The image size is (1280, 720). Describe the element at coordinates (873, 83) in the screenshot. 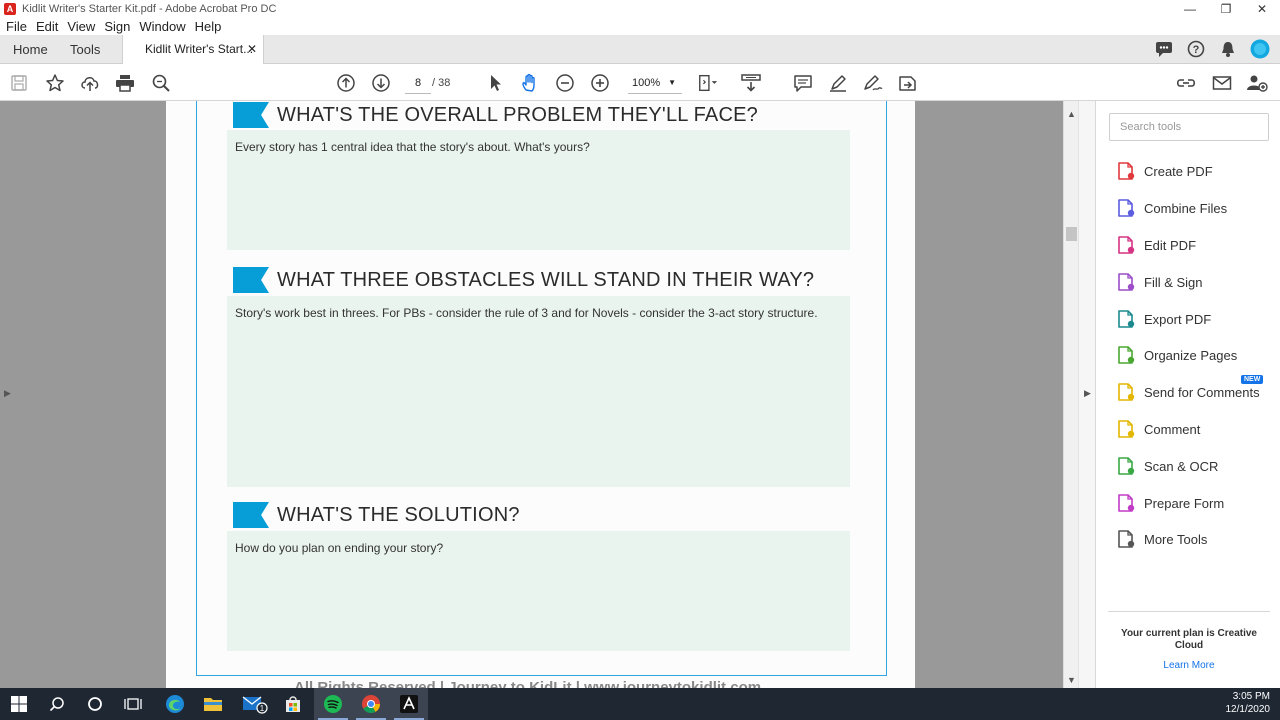

I see `sign-icon` at that location.